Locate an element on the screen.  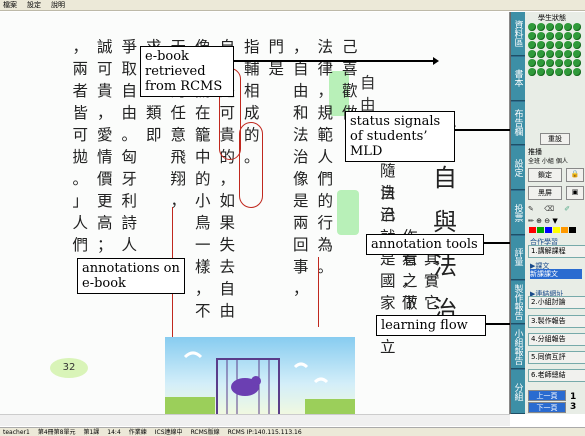
flow-step-4: 4.分組報告 is located at coordinates (556, 339).